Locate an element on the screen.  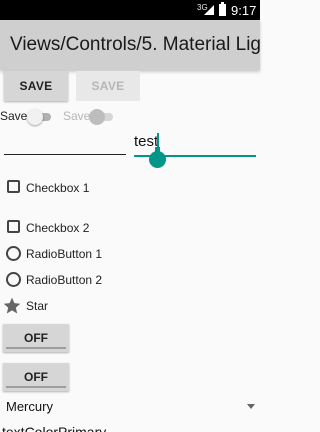
signal-icon is located at coordinates (209, 10).